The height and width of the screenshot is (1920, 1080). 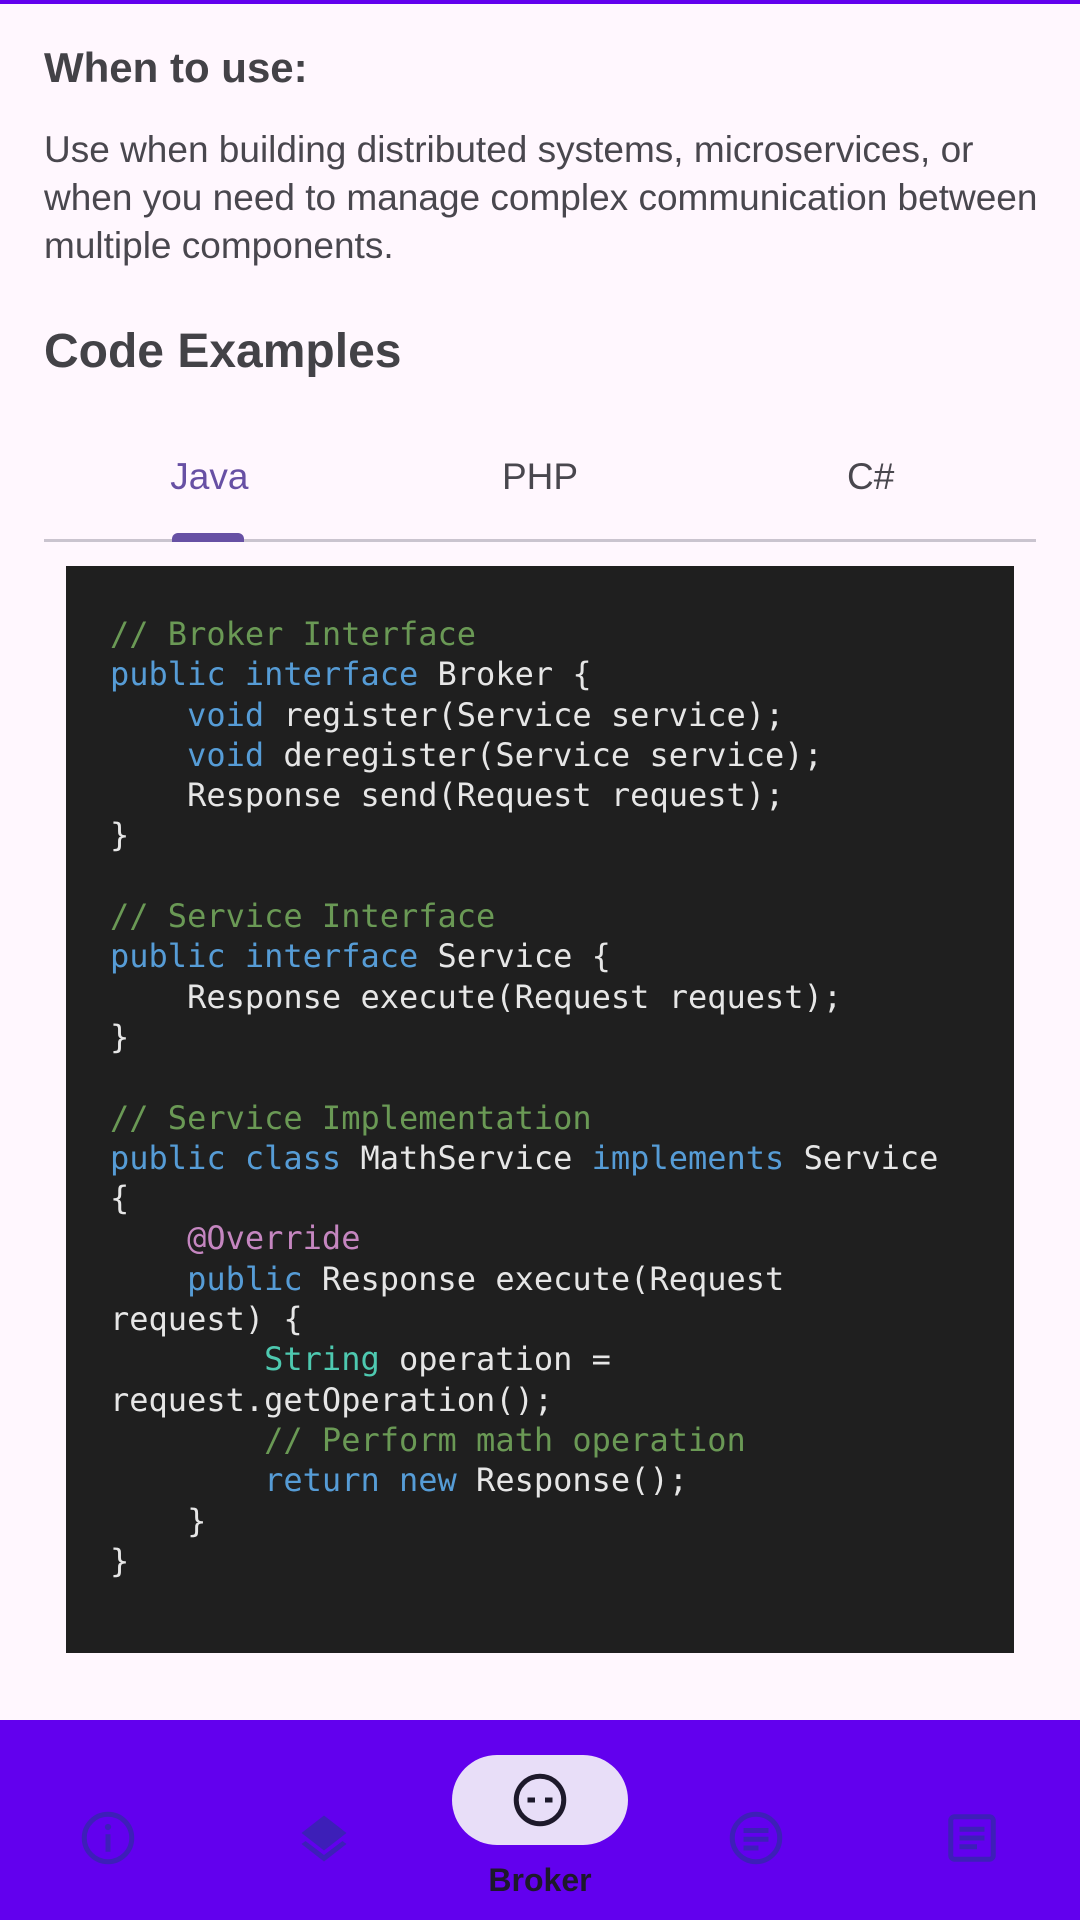 What do you see at coordinates (293, 1157) in the screenshot?
I see `code-token-keyword: class` at bounding box center [293, 1157].